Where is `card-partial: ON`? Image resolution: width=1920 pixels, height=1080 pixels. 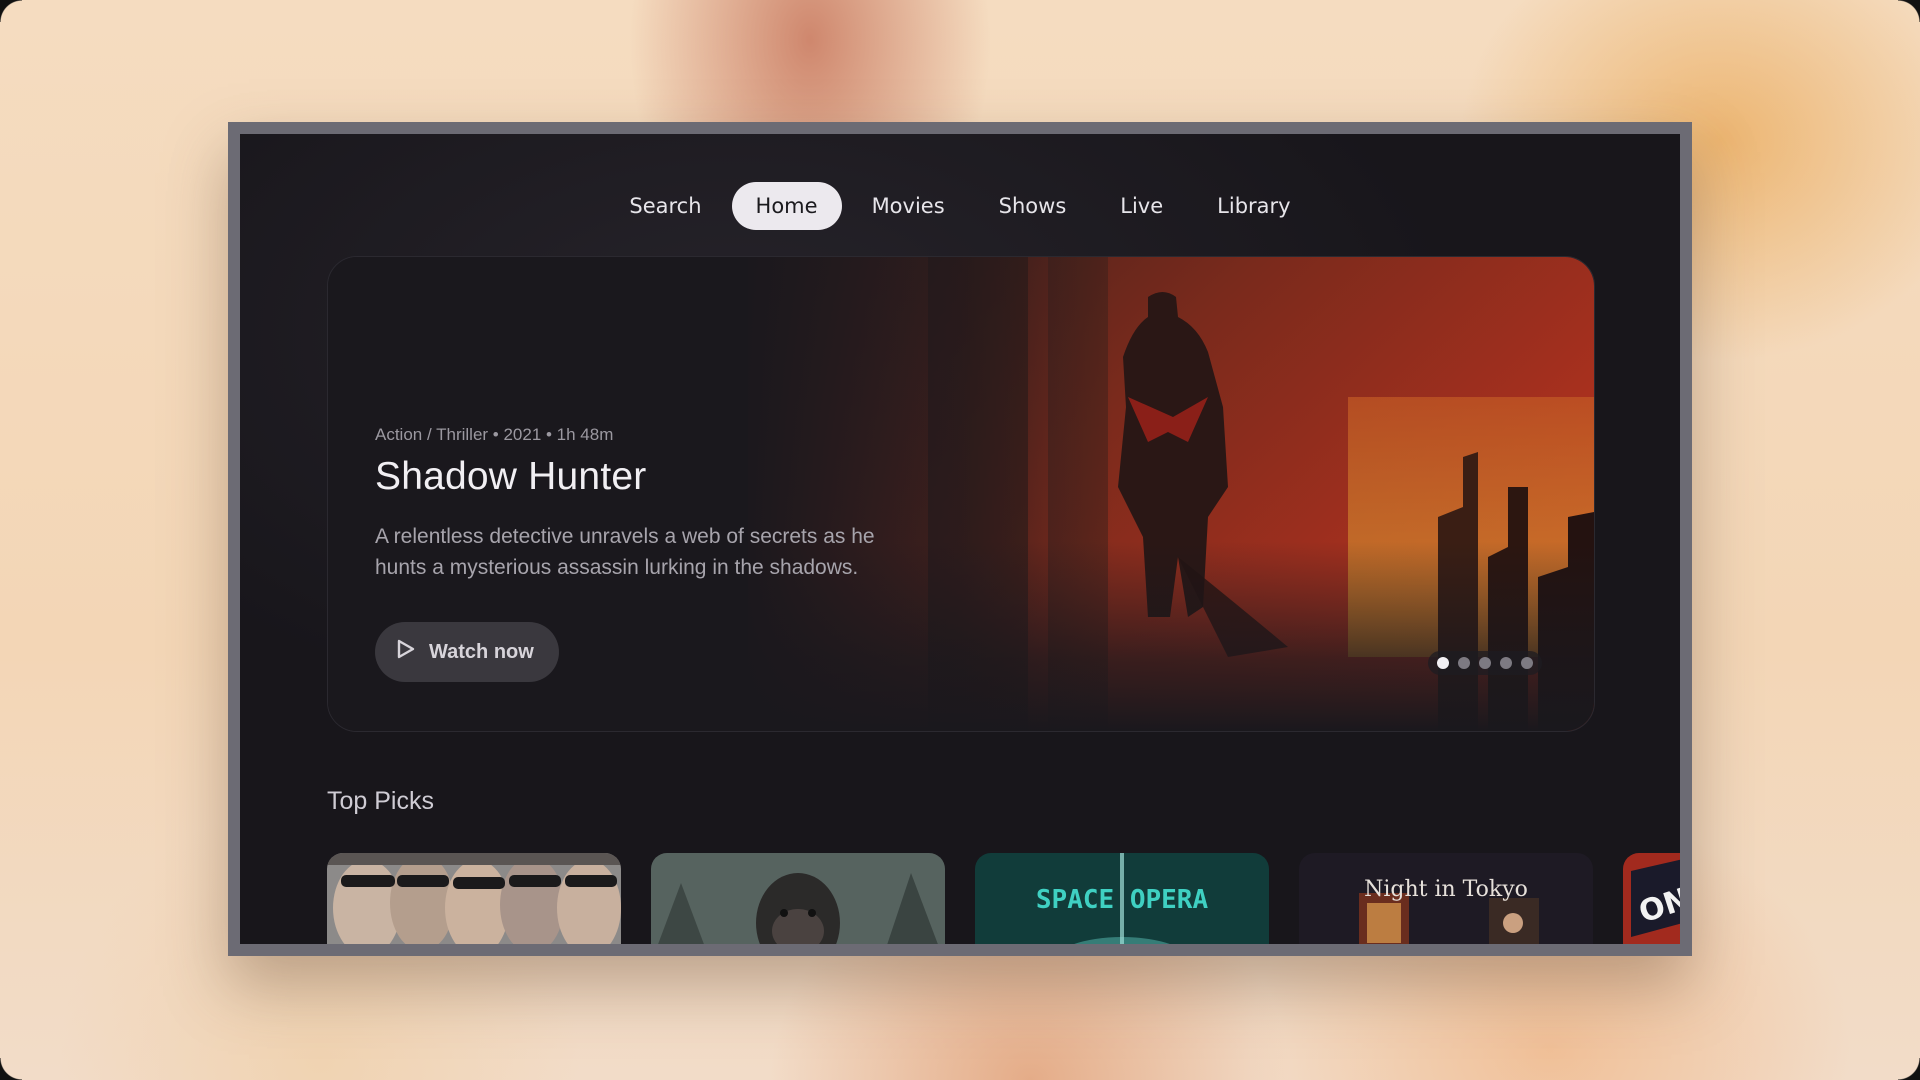 card-partial: ON is located at coordinates (1651, 898).